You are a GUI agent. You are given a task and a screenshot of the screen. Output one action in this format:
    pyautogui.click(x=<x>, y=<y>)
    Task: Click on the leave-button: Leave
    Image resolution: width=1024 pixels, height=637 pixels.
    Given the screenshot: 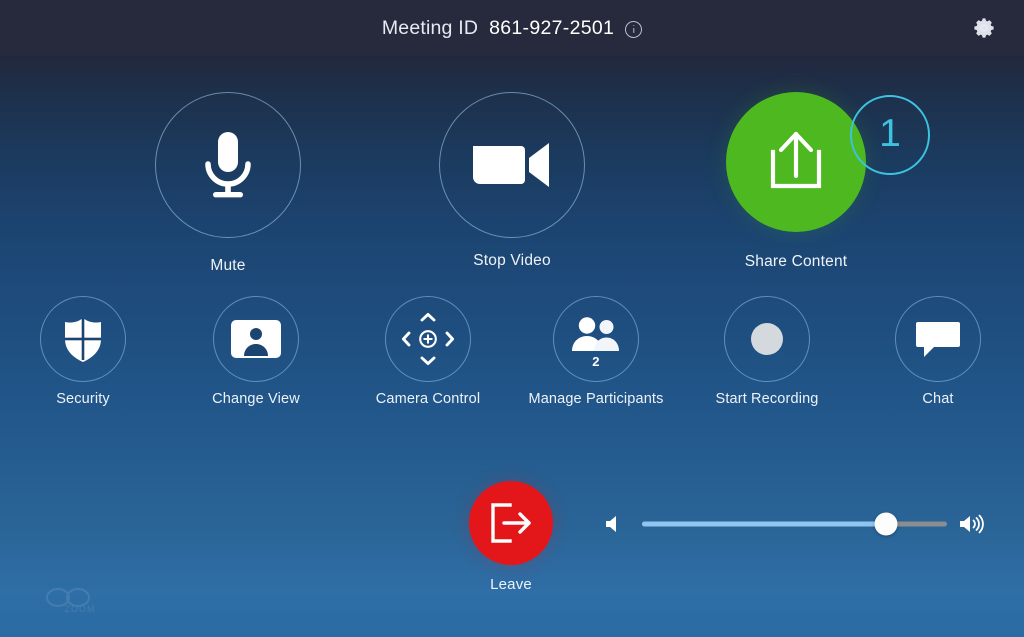 What is the action you would take?
    pyautogui.click(x=511, y=537)
    